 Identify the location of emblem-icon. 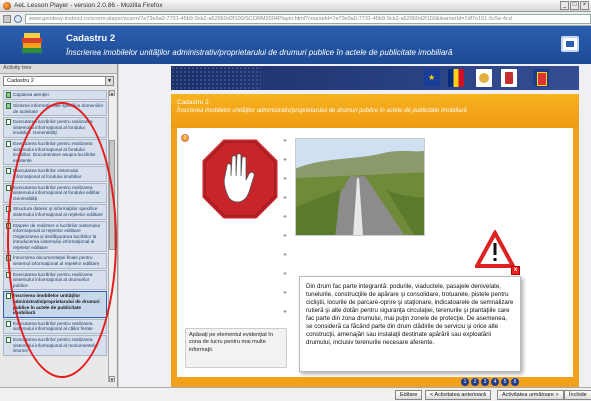
(484, 78).